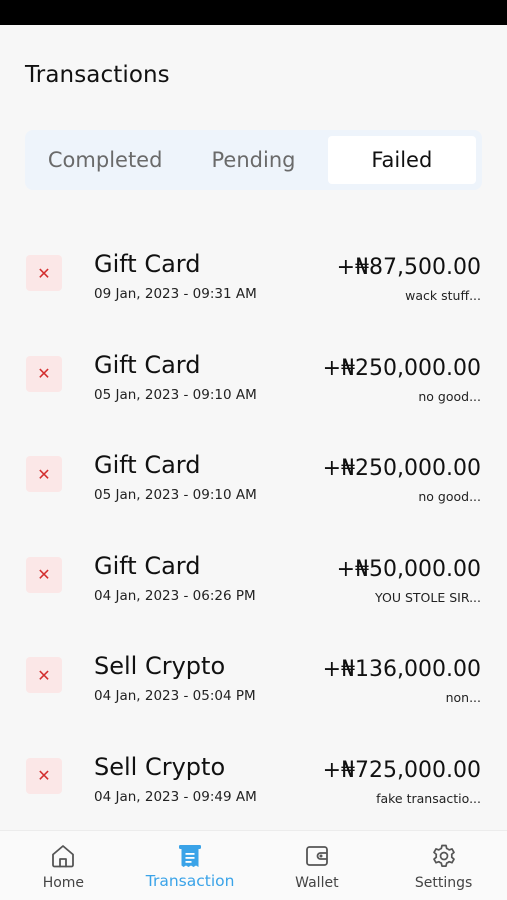  What do you see at coordinates (408, 267) in the screenshot?
I see `transaction-amount: +₦87,500.00` at bounding box center [408, 267].